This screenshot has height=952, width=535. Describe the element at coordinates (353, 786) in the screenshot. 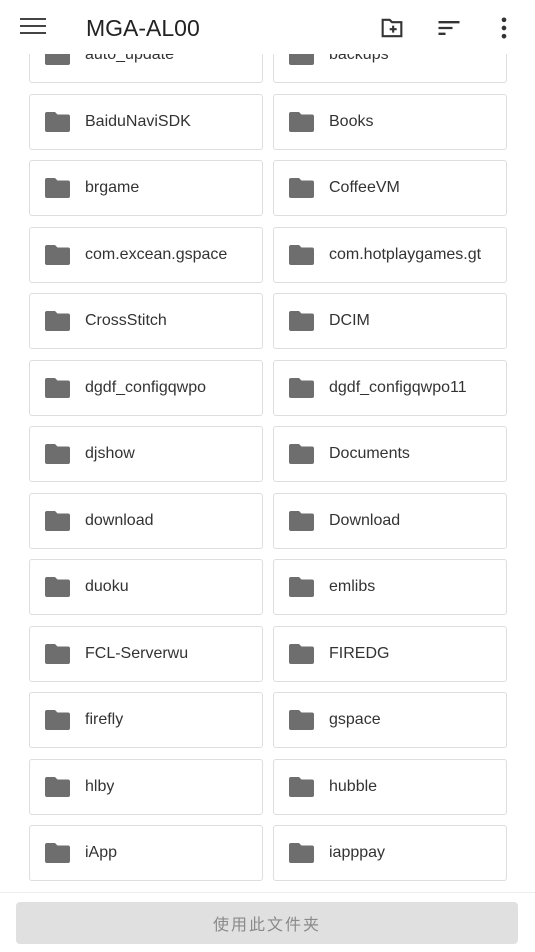

I see `folder-name: hubble` at that location.